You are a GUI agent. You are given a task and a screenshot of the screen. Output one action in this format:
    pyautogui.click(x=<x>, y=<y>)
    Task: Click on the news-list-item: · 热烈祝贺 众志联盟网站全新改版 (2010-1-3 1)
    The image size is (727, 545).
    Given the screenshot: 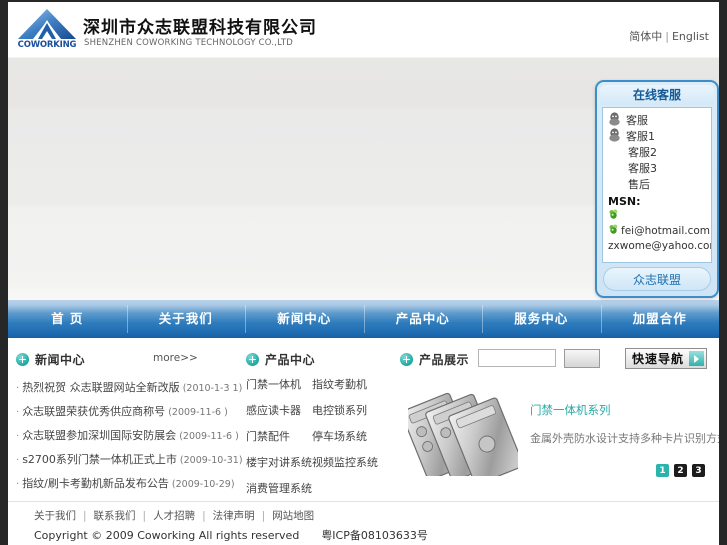 What is the action you would take?
    pyautogui.click(x=130, y=388)
    